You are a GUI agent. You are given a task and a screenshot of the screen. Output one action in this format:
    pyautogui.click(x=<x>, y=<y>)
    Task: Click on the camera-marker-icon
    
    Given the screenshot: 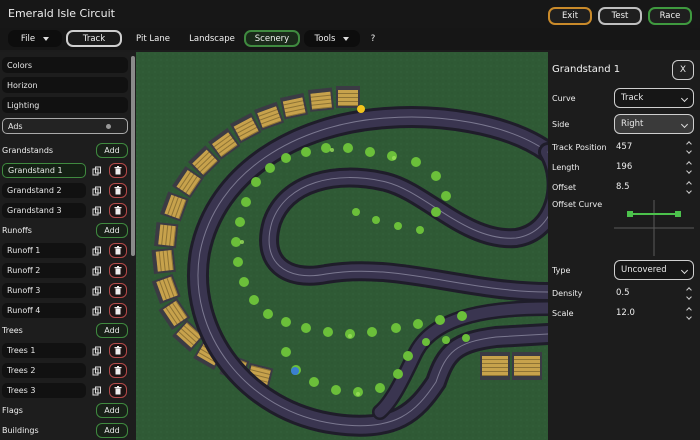 What is the action you would take?
    pyautogui.click(x=295, y=371)
    